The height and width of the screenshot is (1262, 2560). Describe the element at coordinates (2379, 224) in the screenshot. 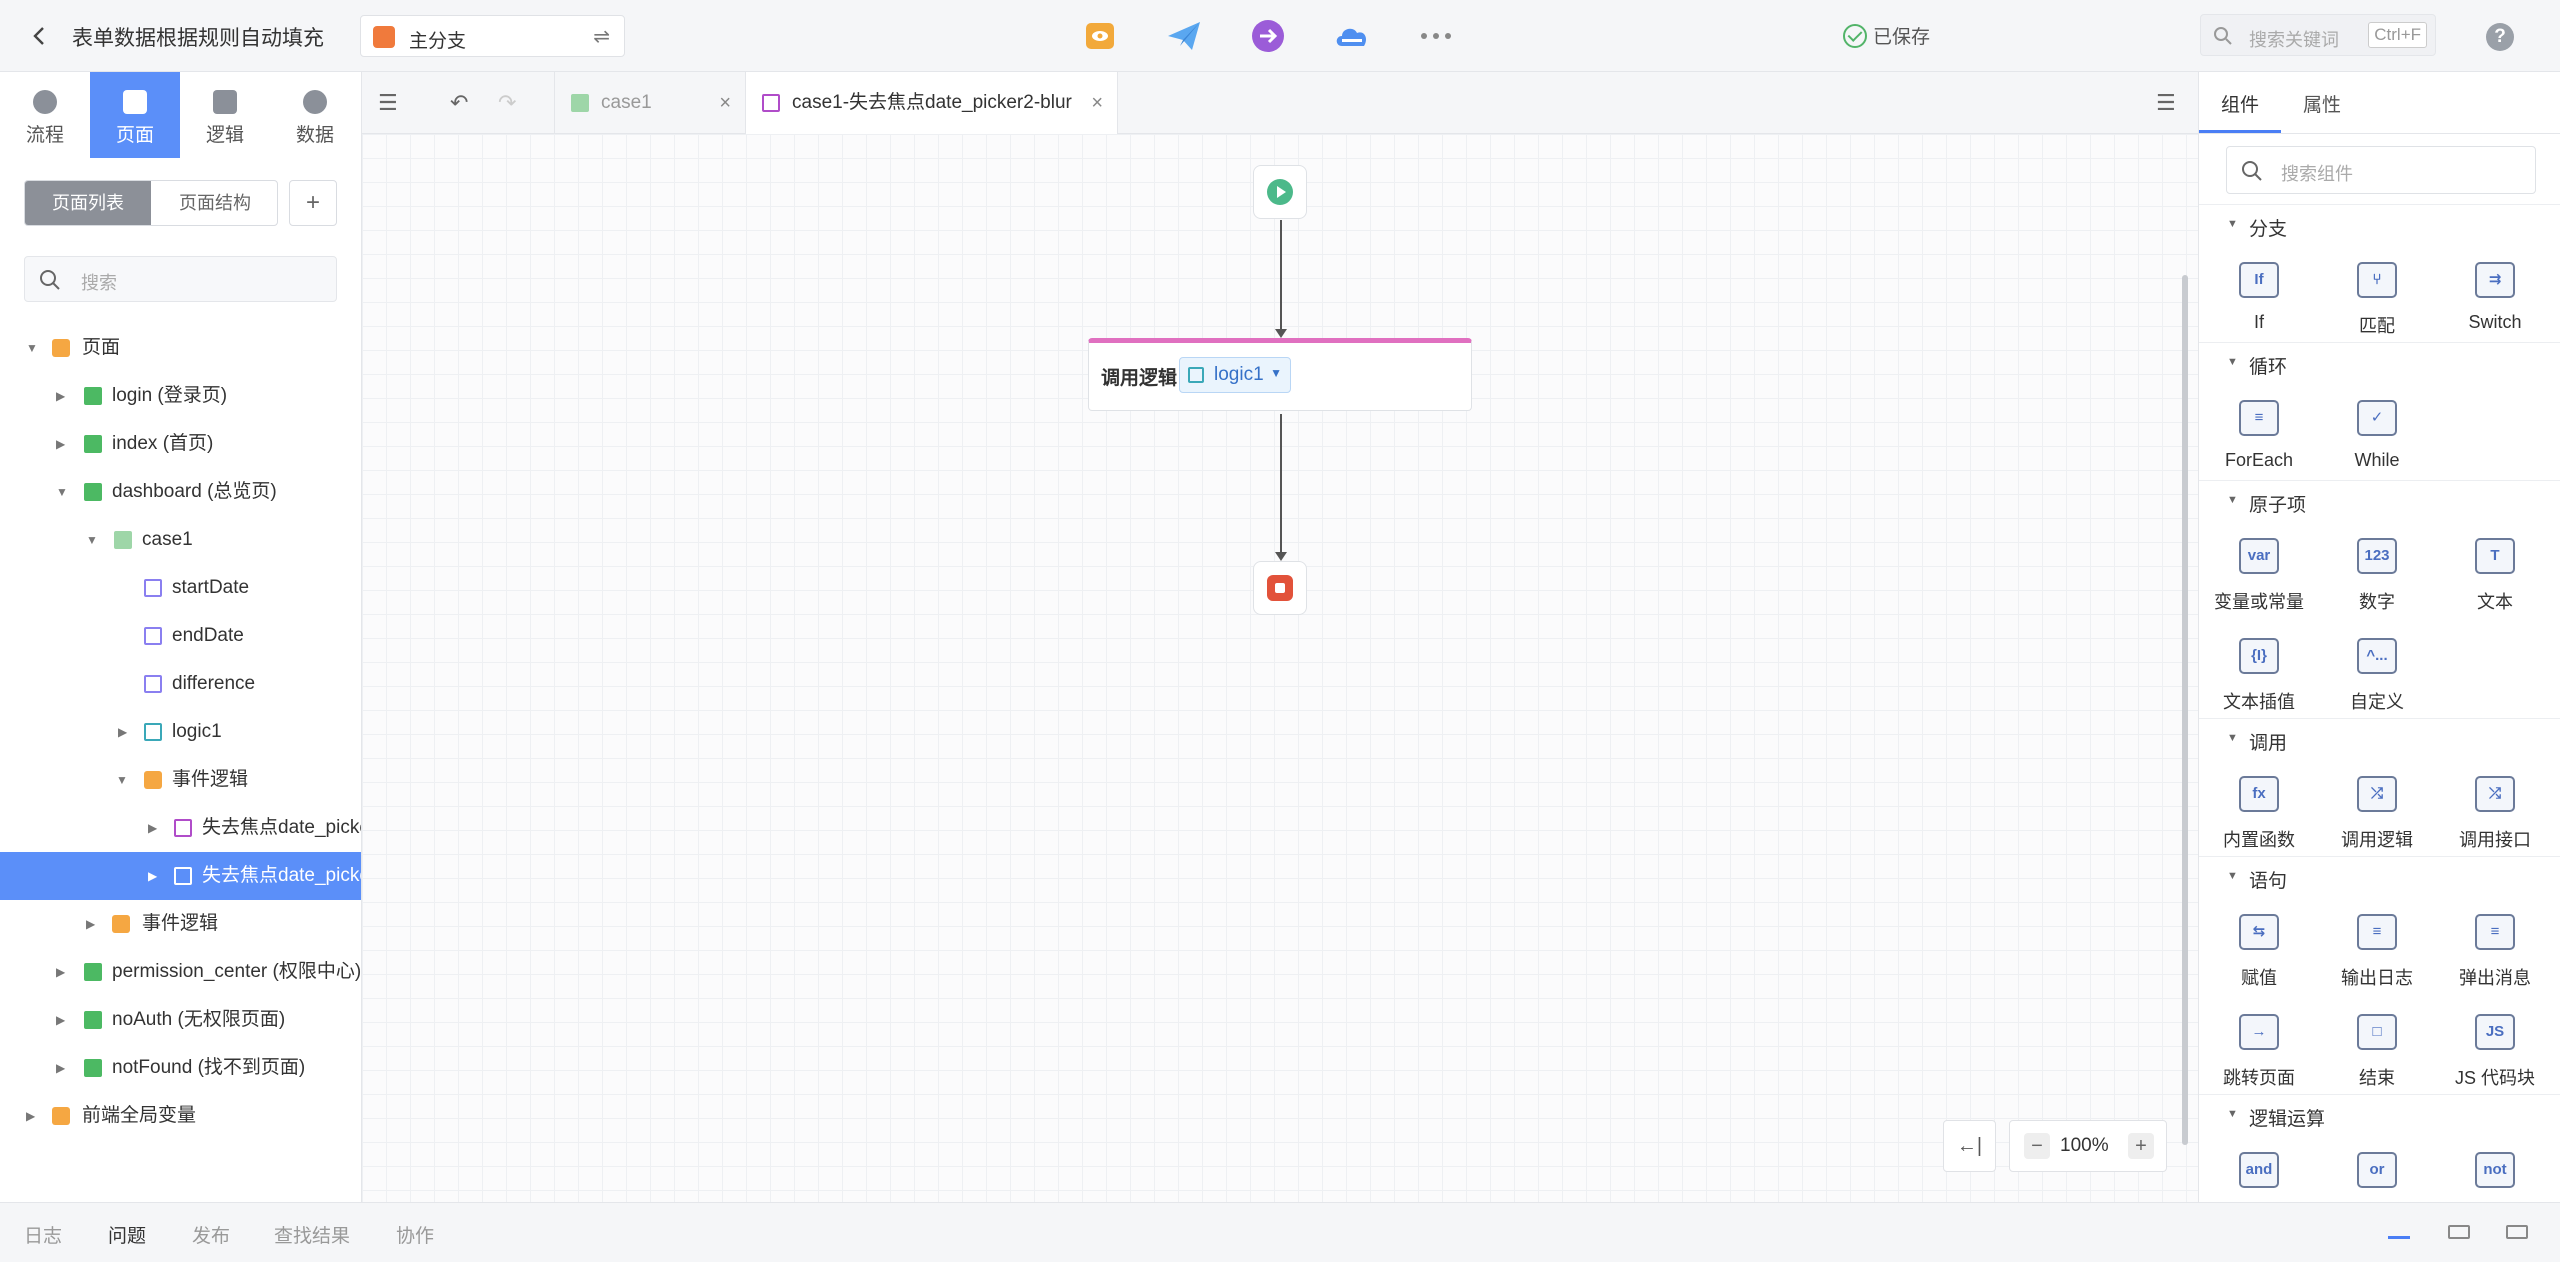

I see `section-branch: ▼ 分支` at that location.